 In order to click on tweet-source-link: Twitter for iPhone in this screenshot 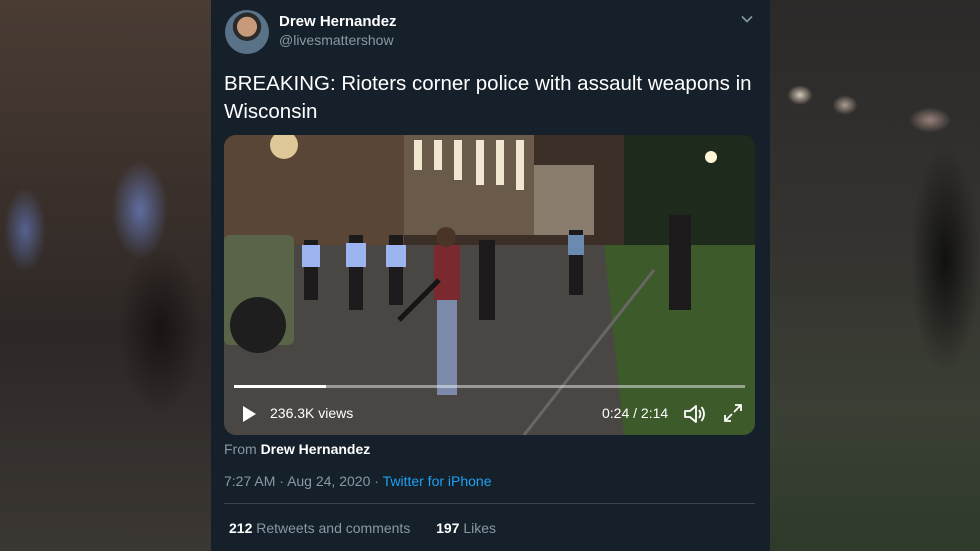, I will do `click(437, 481)`.